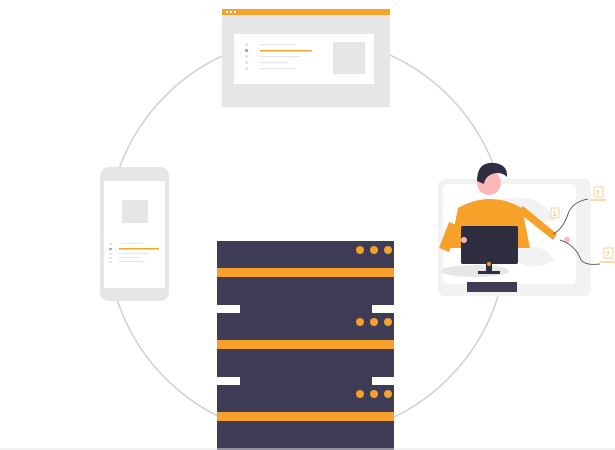 This screenshot has width=615, height=450. What do you see at coordinates (514, 229) in the screenshot?
I see `developer-at-computer-icon` at bounding box center [514, 229].